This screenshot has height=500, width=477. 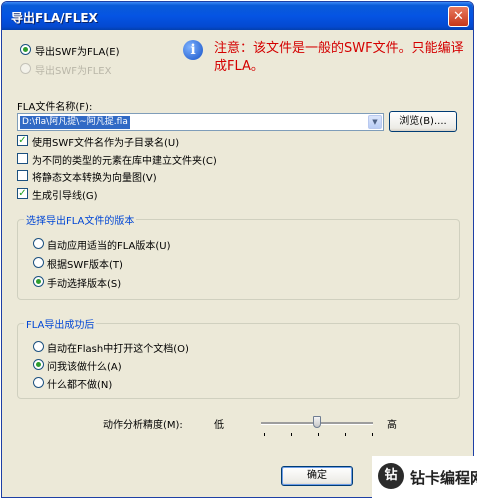 What do you see at coordinates (375, 122) in the screenshot?
I see `chevron-down-icon: ▼` at bounding box center [375, 122].